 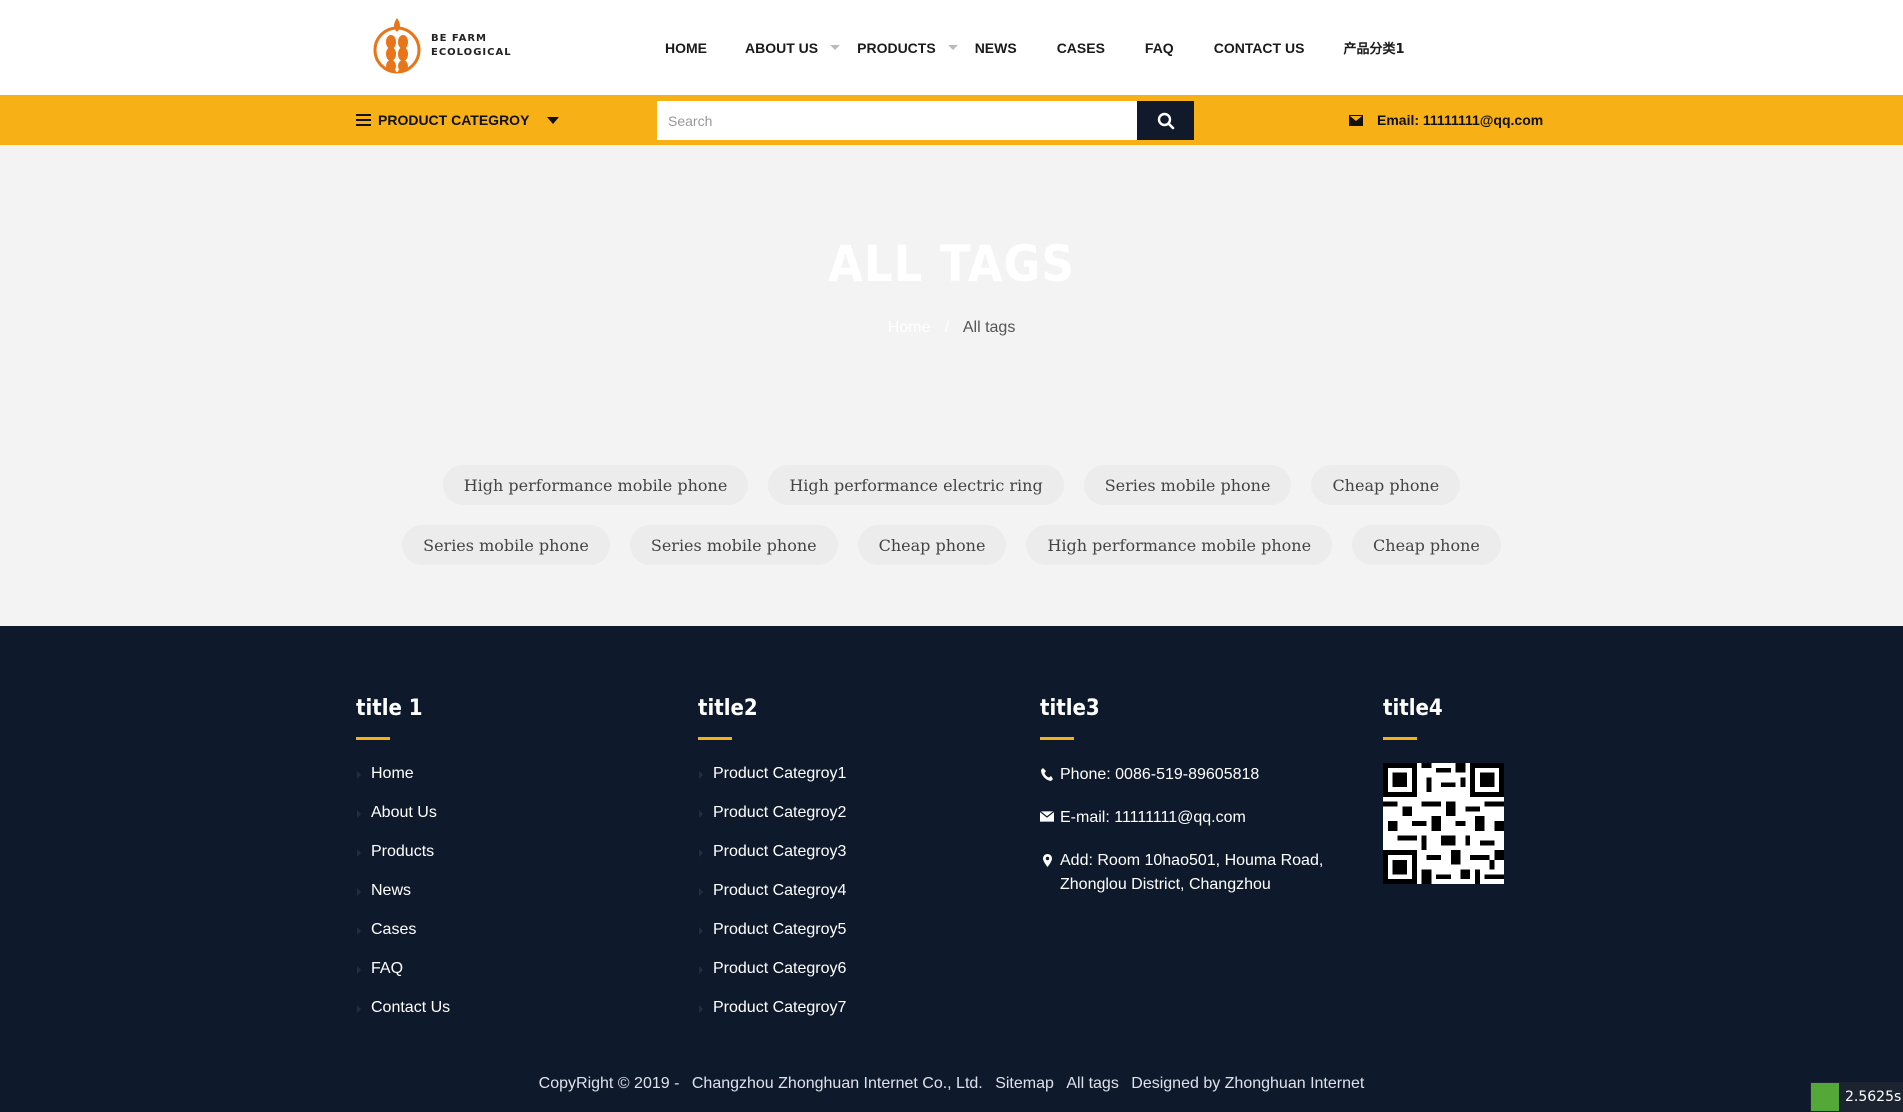 I want to click on breadcrumb-current: All tags, so click(x=989, y=327).